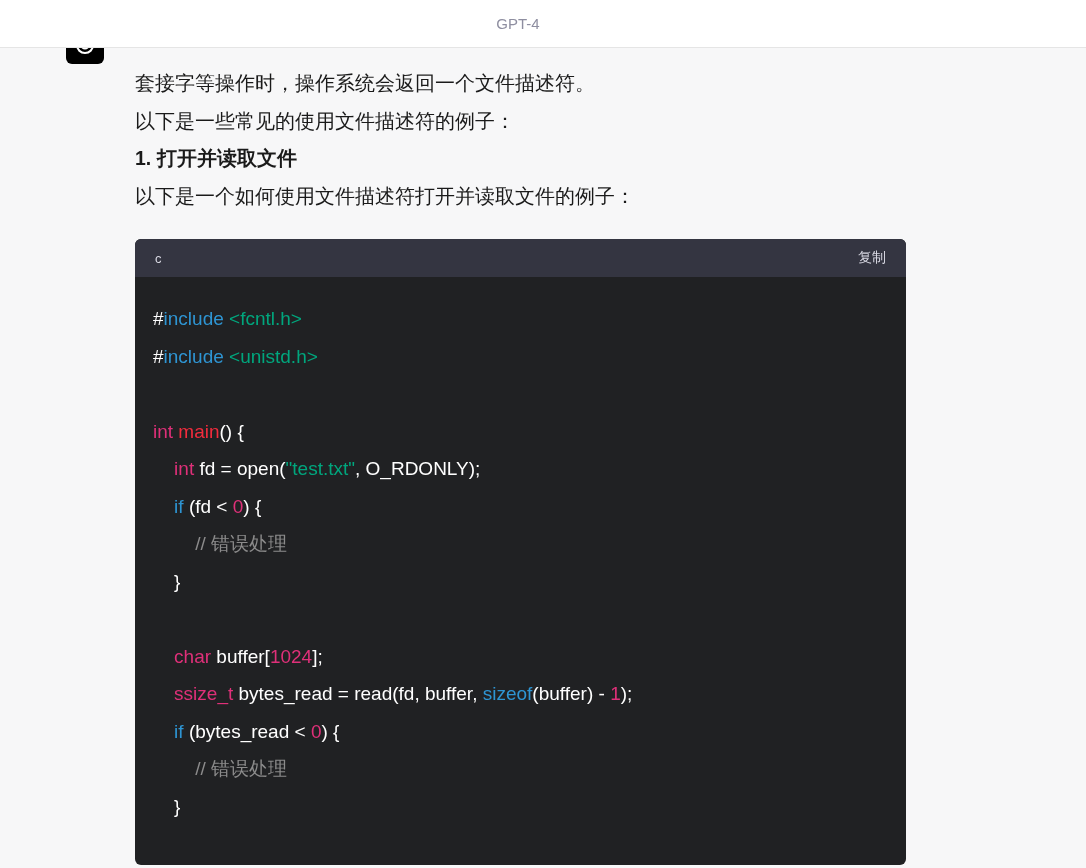  What do you see at coordinates (228, 319) in the screenshot?
I see `code-line: #include <fcntl.h>` at bounding box center [228, 319].